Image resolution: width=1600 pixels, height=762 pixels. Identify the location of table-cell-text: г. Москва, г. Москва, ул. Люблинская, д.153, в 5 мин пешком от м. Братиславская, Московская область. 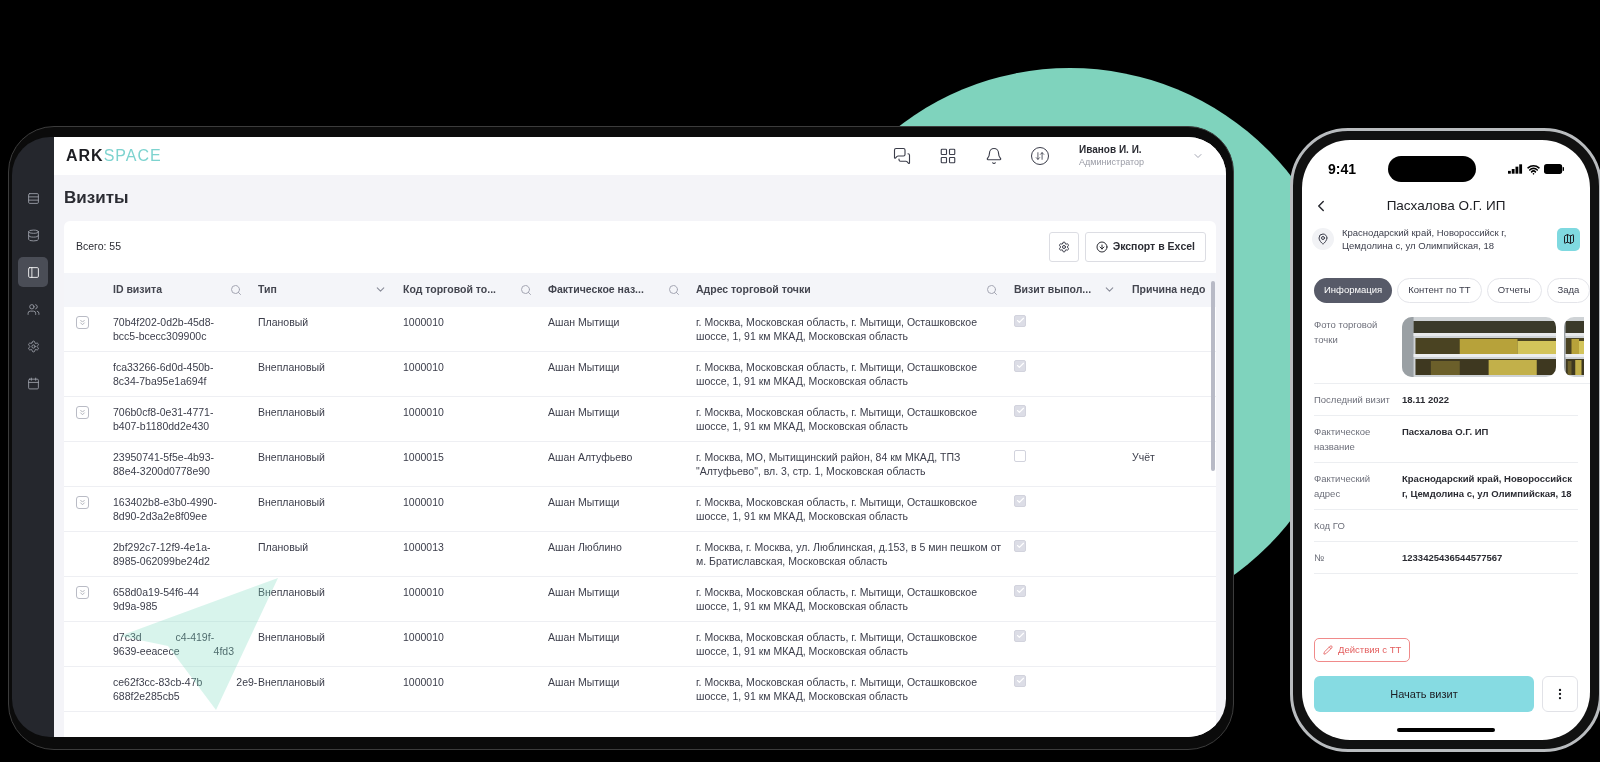
(849, 553).